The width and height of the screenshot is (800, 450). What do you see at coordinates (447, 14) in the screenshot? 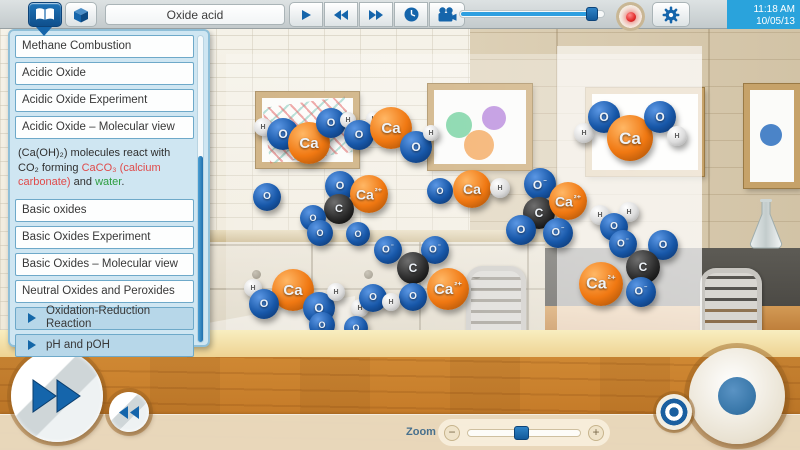
I see `movie-camera-icon` at bounding box center [447, 14].